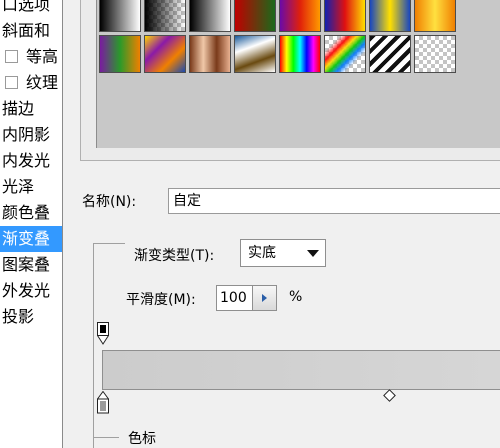 This screenshot has height=448, width=500. What do you see at coordinates (42, 56) in the screenshot?
I see `style-item-label: 等高` at bounding box center [42, 56].